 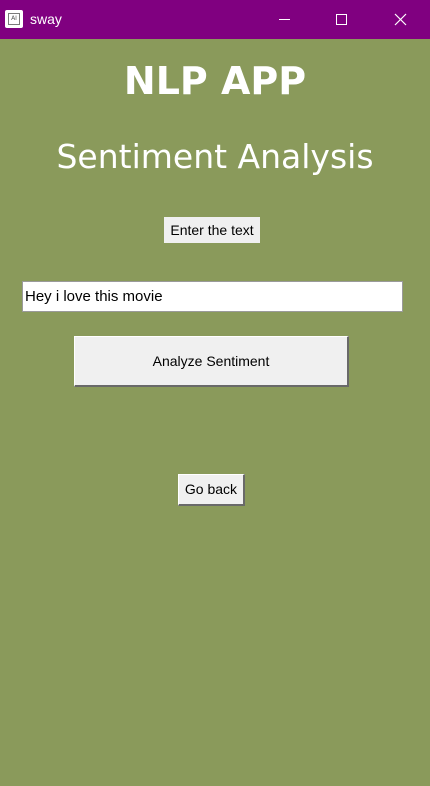 I want to click on window-titlebar: AI sway, so click(x=215, y=19).